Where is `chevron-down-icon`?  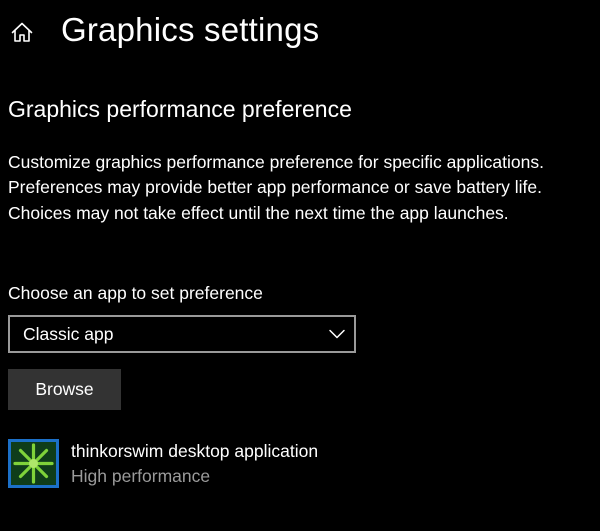 chevron-down-icon is located at coordinates (337, 334).